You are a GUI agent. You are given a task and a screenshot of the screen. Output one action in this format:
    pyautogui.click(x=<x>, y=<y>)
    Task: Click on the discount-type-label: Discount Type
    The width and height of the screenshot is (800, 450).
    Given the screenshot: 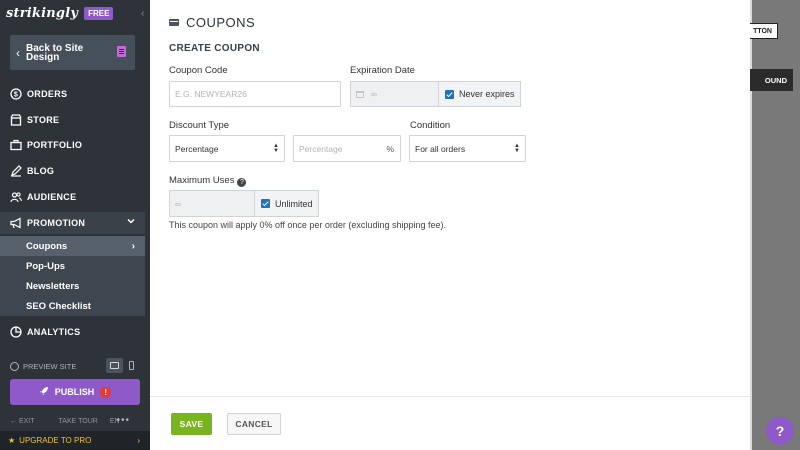 What is the action you would take?
    pyautogui.click(x=199, y=125)
    